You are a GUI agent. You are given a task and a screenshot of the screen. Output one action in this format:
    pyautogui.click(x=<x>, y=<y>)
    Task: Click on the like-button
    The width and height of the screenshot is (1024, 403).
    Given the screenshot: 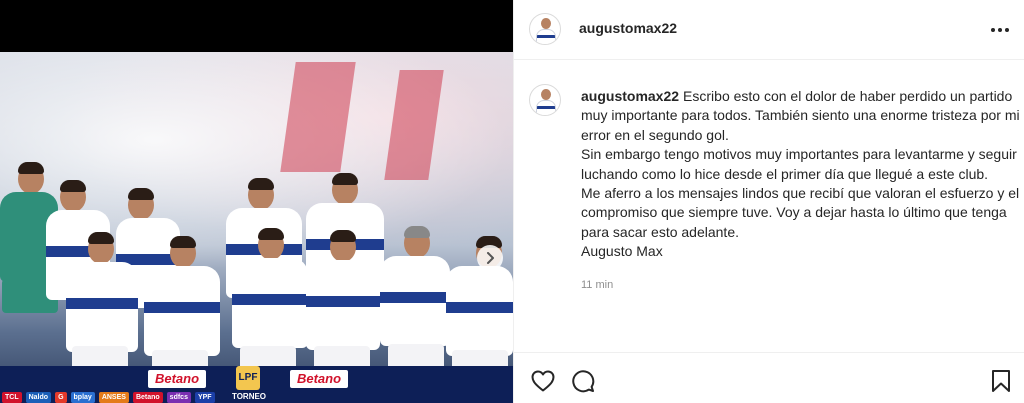 What is the action you would take?
    pyautogui.click(x=543, y=381)
    